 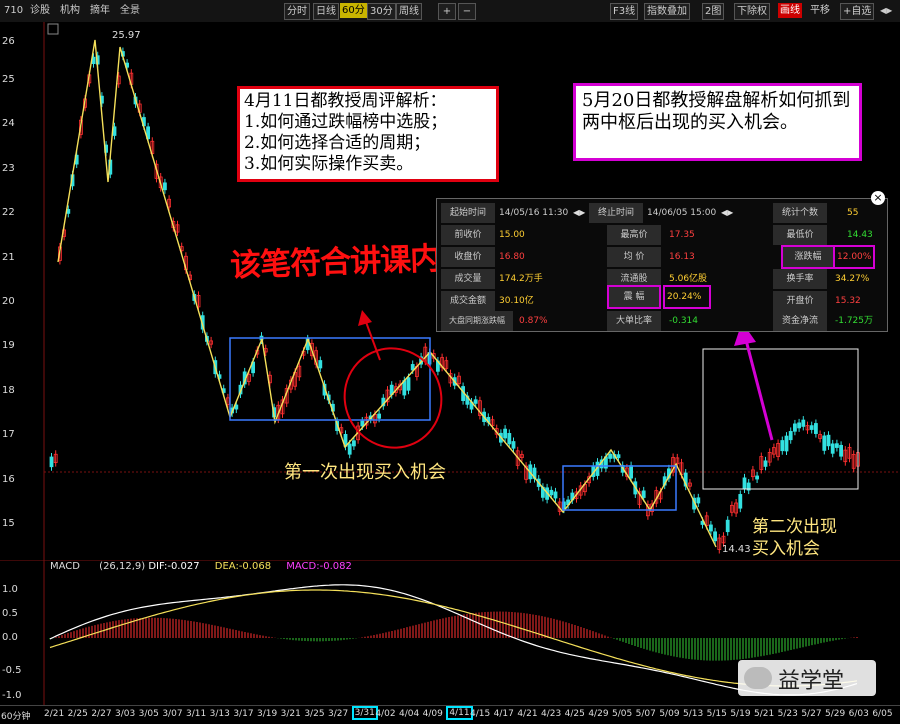 I want to click on date-tick: 6/03, so click(x=858, y=714).